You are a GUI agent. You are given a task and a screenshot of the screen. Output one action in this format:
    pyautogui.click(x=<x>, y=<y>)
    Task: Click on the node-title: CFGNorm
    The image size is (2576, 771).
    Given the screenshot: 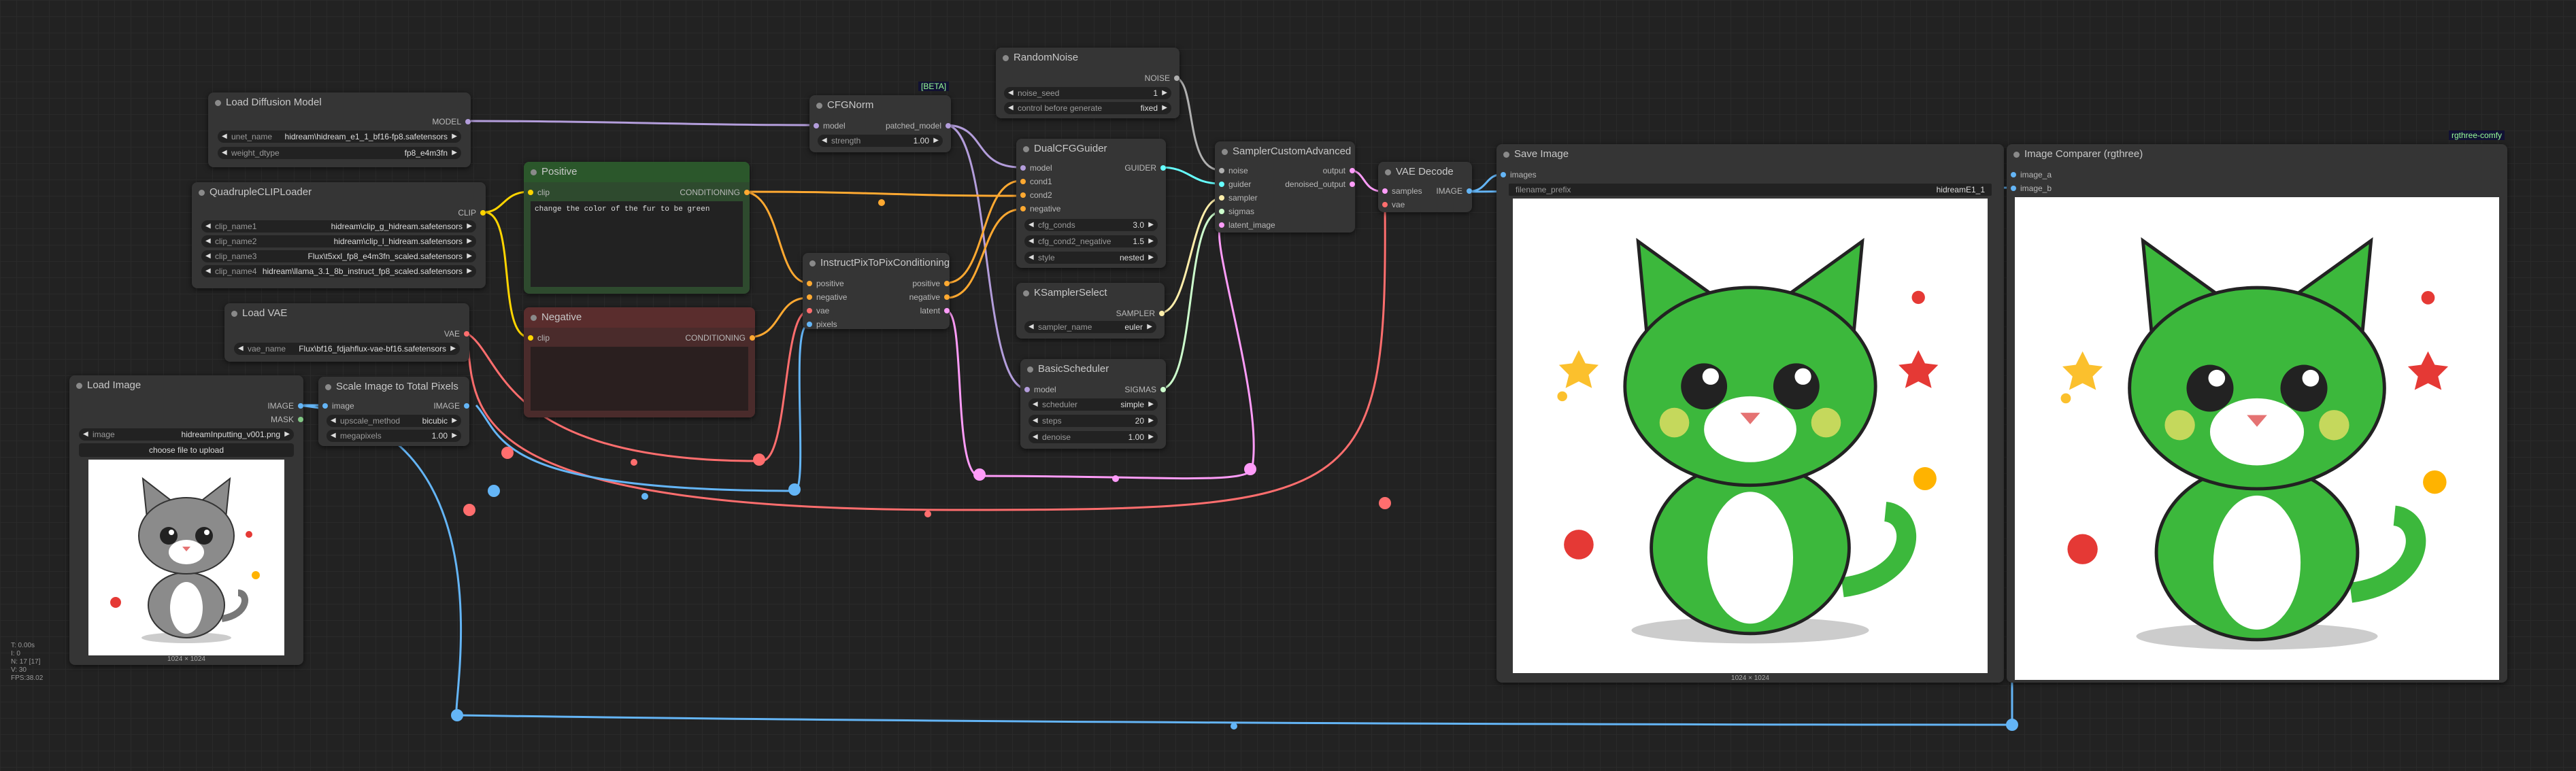 What is the action you would take?
    pyautogui.click(x=880, y=106)
    